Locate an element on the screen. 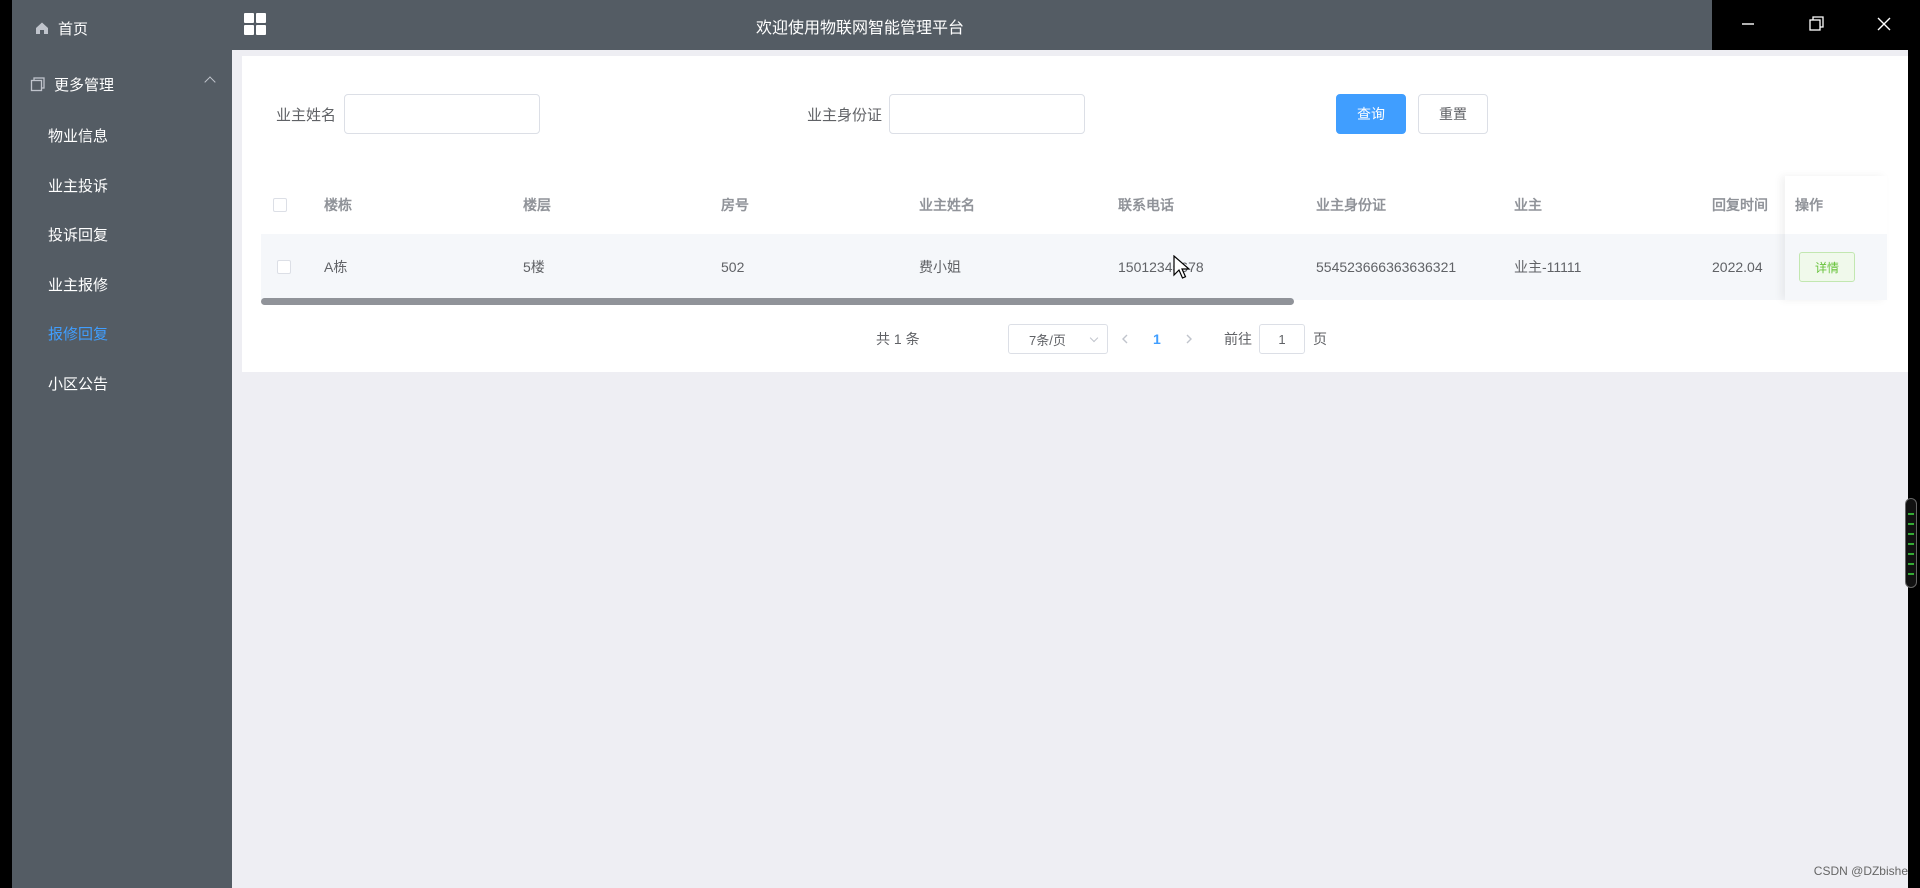 This screenshot has width=1920, height=888. detail-button: 详情 is located at coordinates (1827, 267).